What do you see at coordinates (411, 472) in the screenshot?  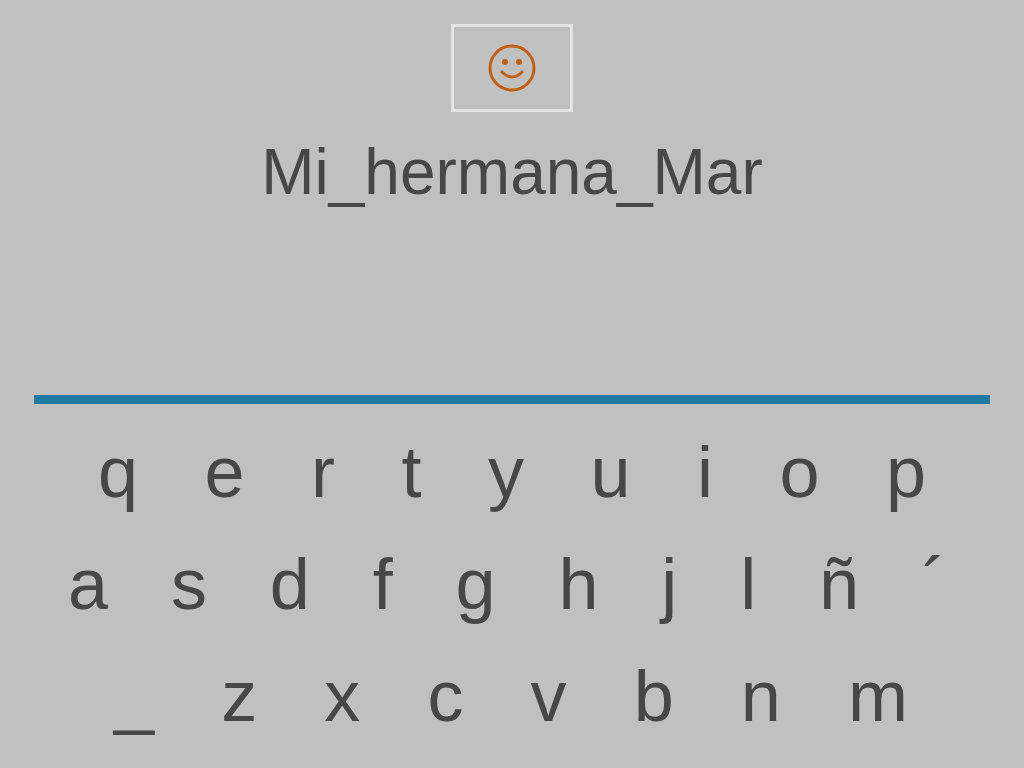 I see `key-button: t` at bounding box center [411, 472].